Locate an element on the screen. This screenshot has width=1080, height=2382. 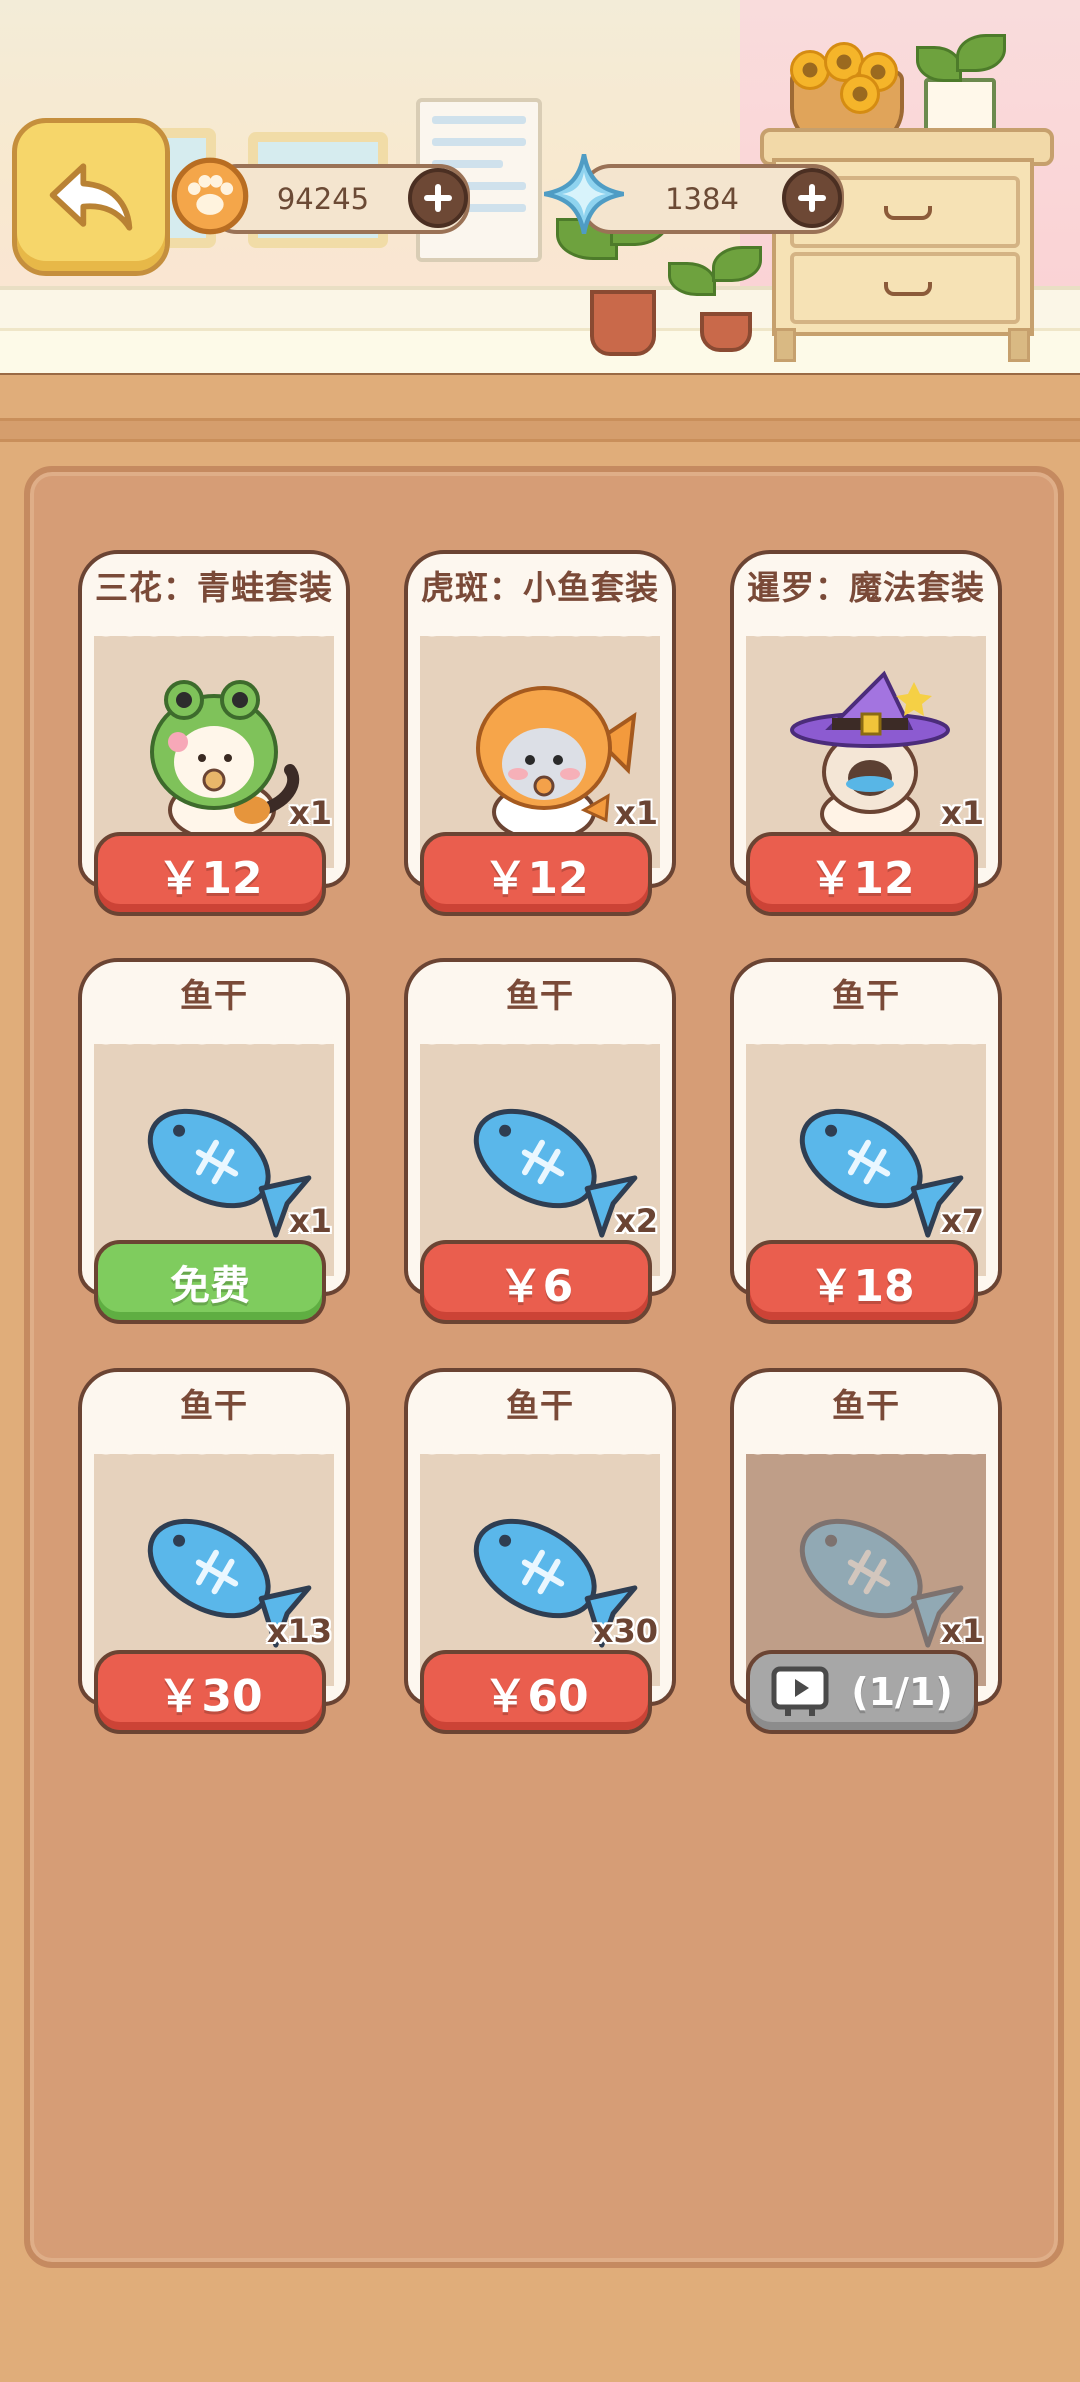
back-button is located at coordinates (91, 197).